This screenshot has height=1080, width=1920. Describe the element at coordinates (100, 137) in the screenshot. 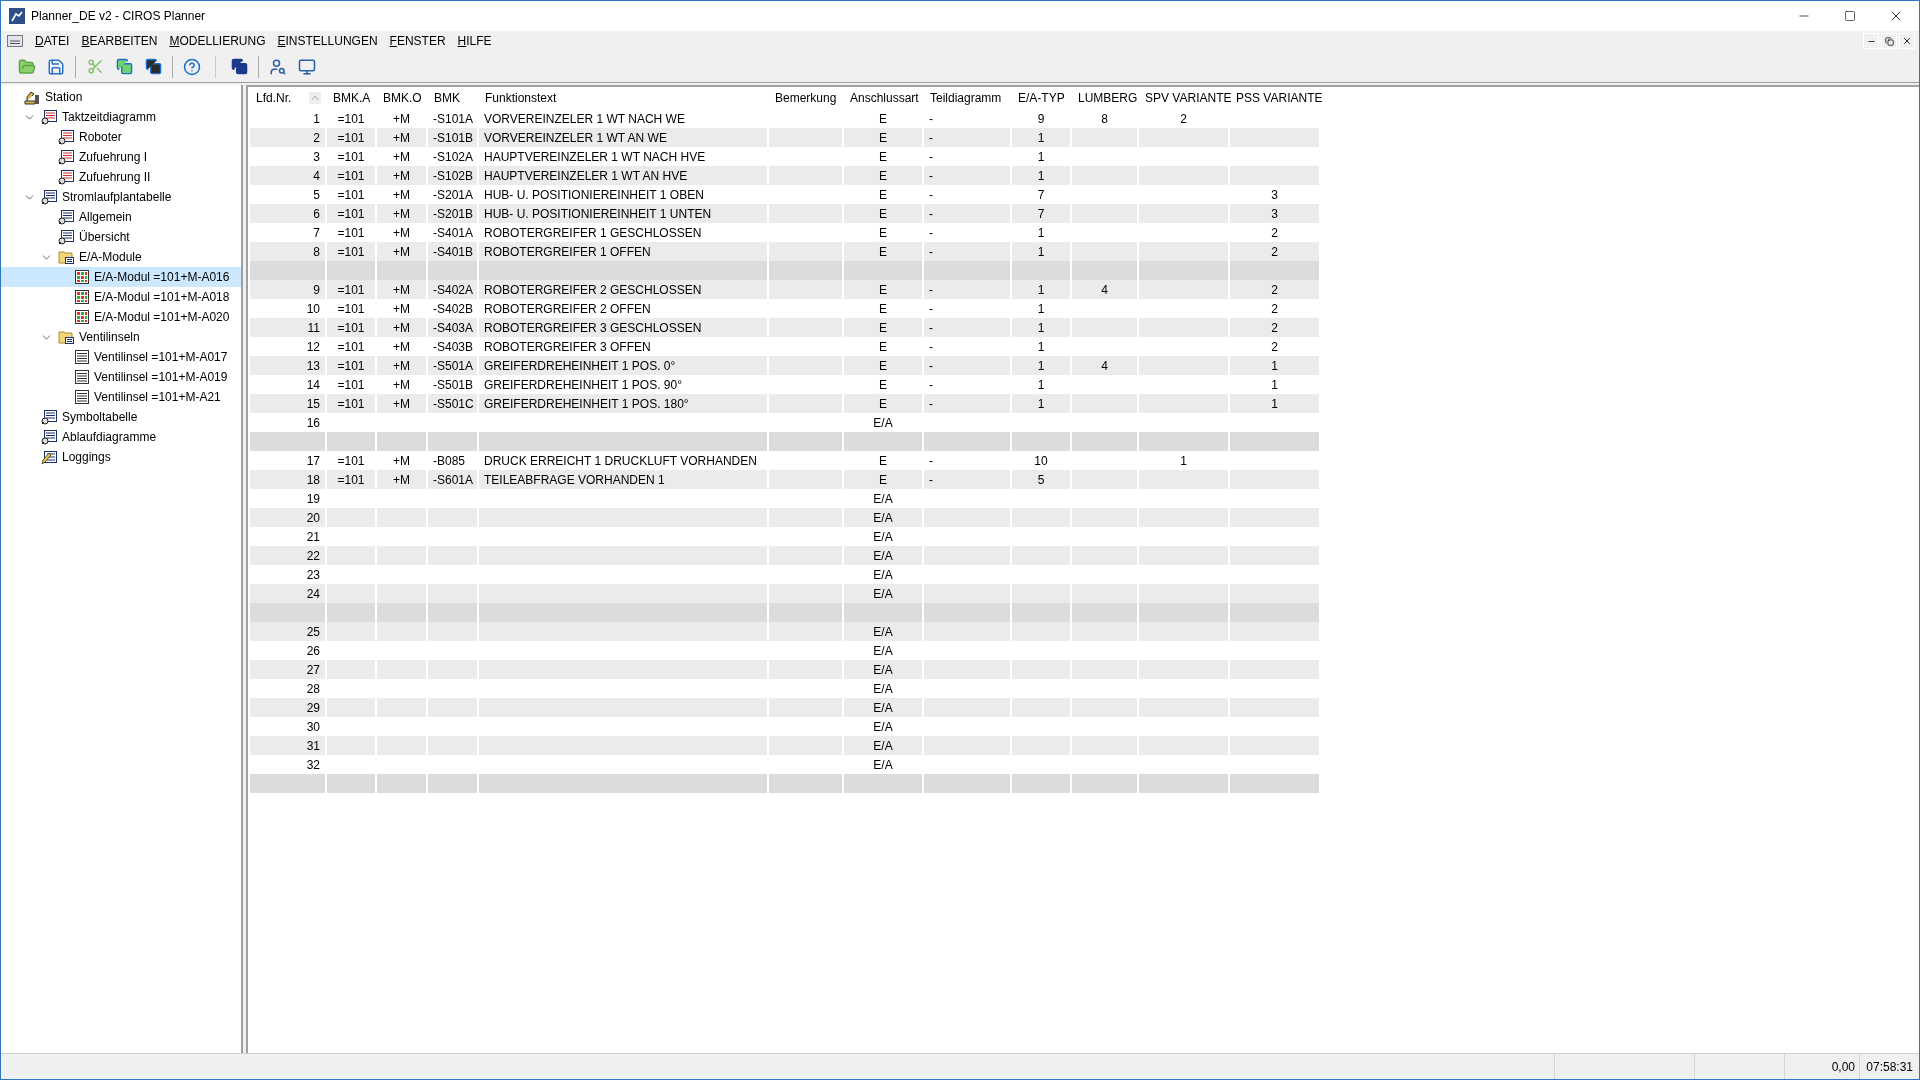

I see `tree-item: Roboter` at that location.